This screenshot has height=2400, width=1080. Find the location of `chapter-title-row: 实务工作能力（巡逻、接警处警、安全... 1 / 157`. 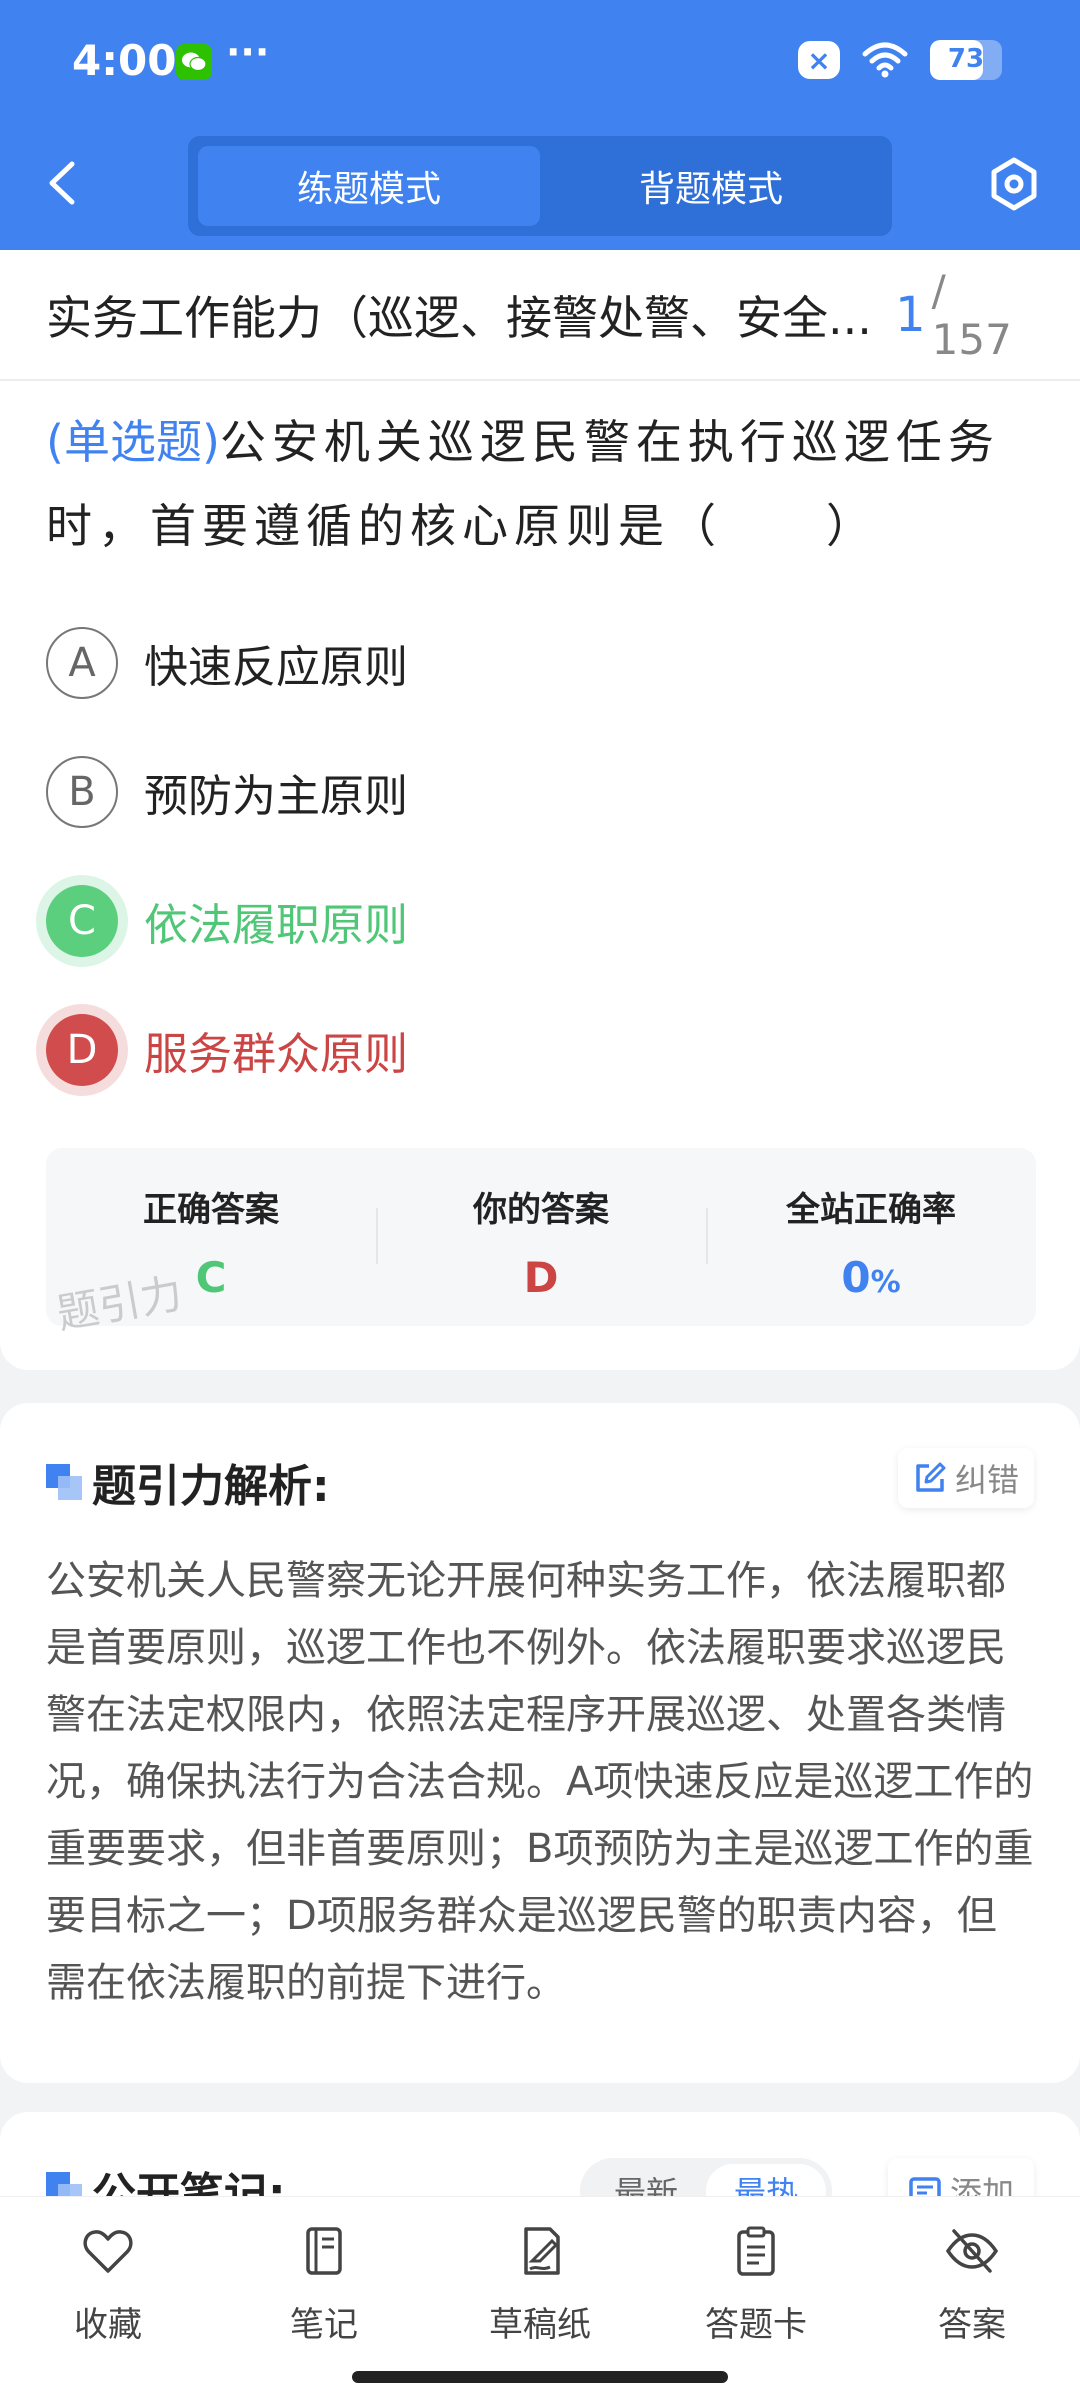

chapter-title-row: 实务工作能力（巡逻、接警处警、安全... 1 / 157 is located at coordinates (541, 315).